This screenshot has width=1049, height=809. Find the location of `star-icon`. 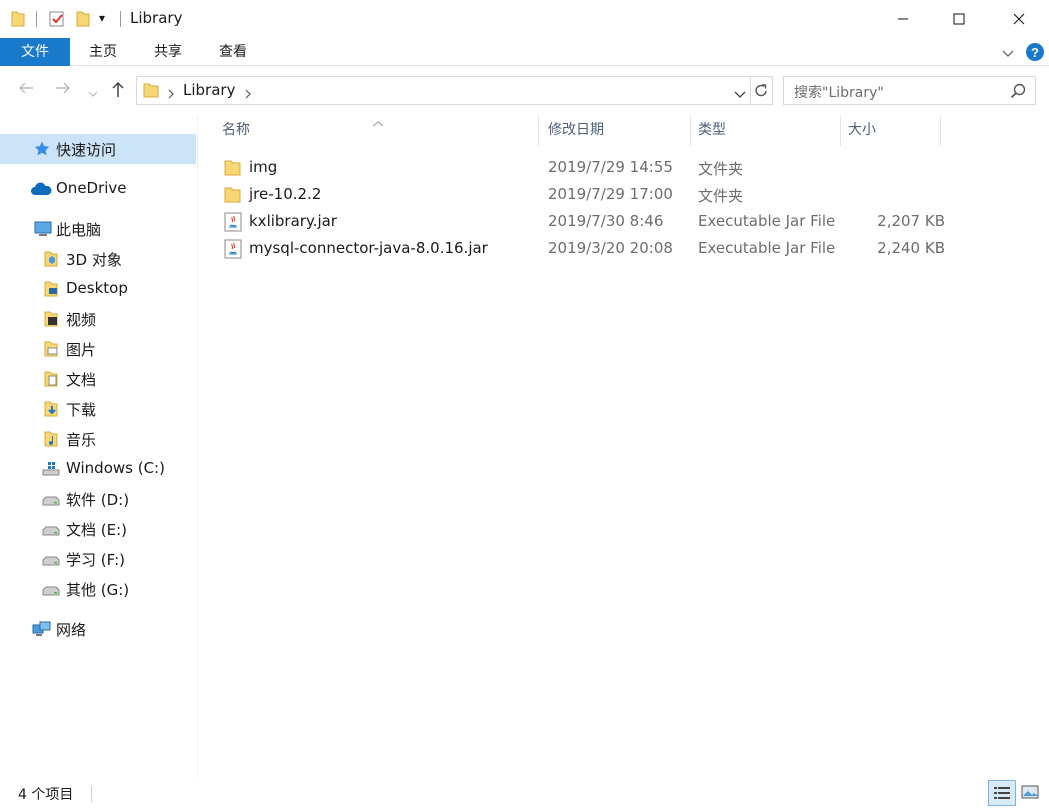

star-icon is located at coordinates (42, 149).